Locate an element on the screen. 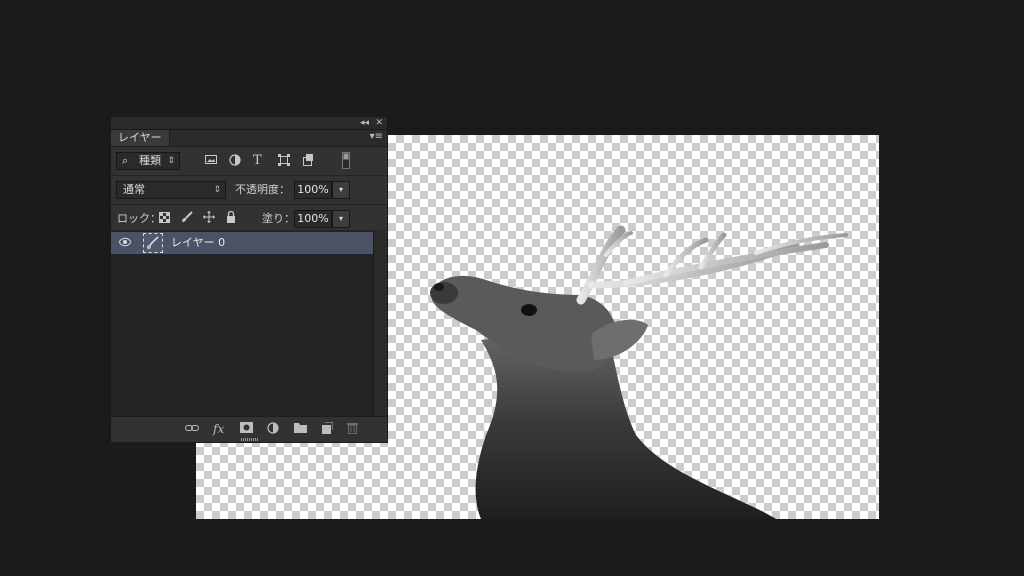 This screenshot has width=1024, height=576. panel-title-bar: ◂◂ ✕ is located at coordinates (249, 123).